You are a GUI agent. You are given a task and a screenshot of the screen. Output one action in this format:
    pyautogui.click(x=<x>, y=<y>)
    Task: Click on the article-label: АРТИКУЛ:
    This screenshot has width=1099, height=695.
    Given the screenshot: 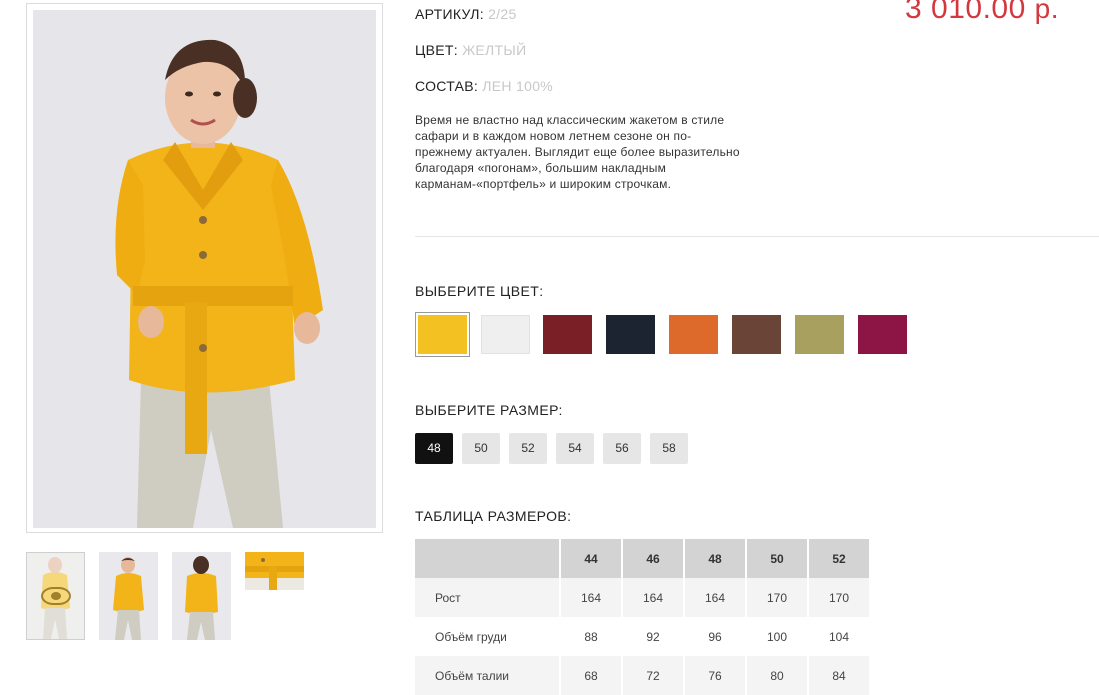 What is the action you would take?
    pyautogui.click(x=449, y=14)
    